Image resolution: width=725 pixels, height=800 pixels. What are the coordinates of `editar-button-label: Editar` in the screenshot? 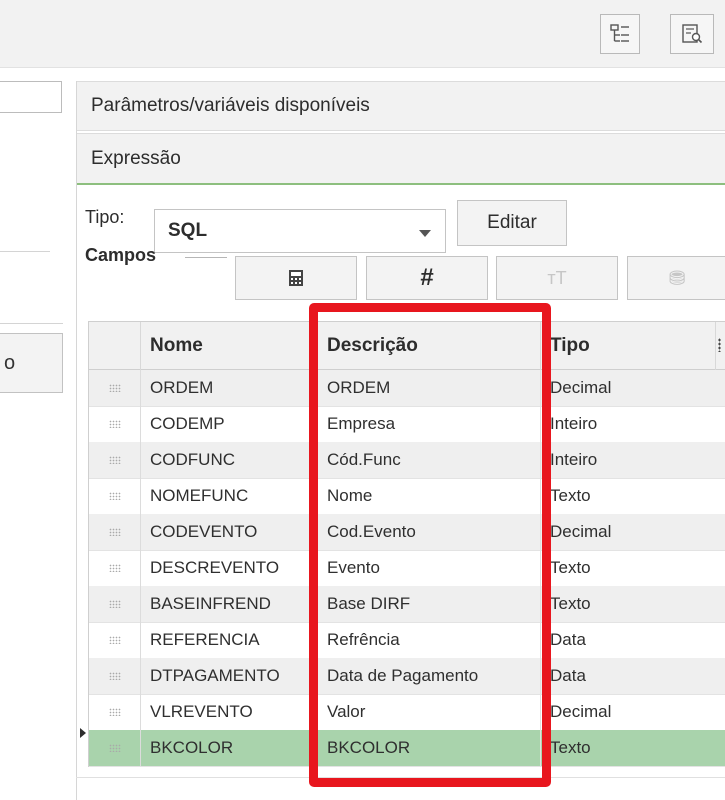 It's located at (512, 222).